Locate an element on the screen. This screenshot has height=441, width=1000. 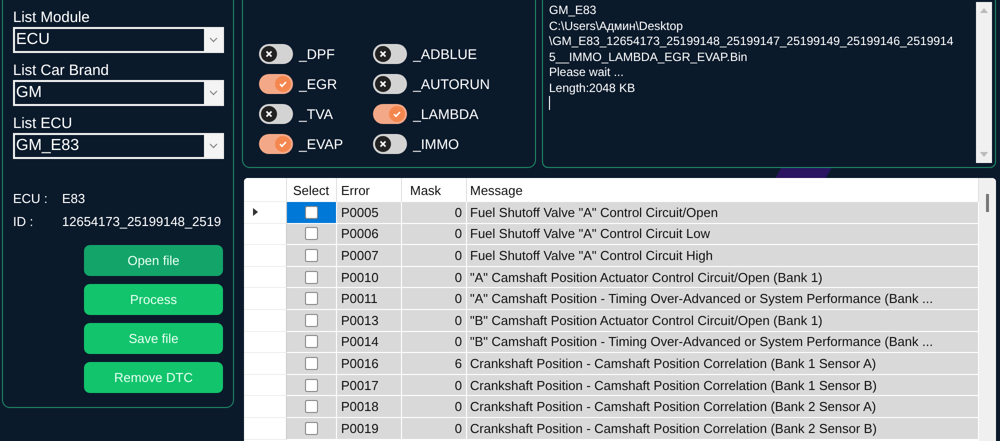
table-cell: P0006 is located at coordinates (369, 235).